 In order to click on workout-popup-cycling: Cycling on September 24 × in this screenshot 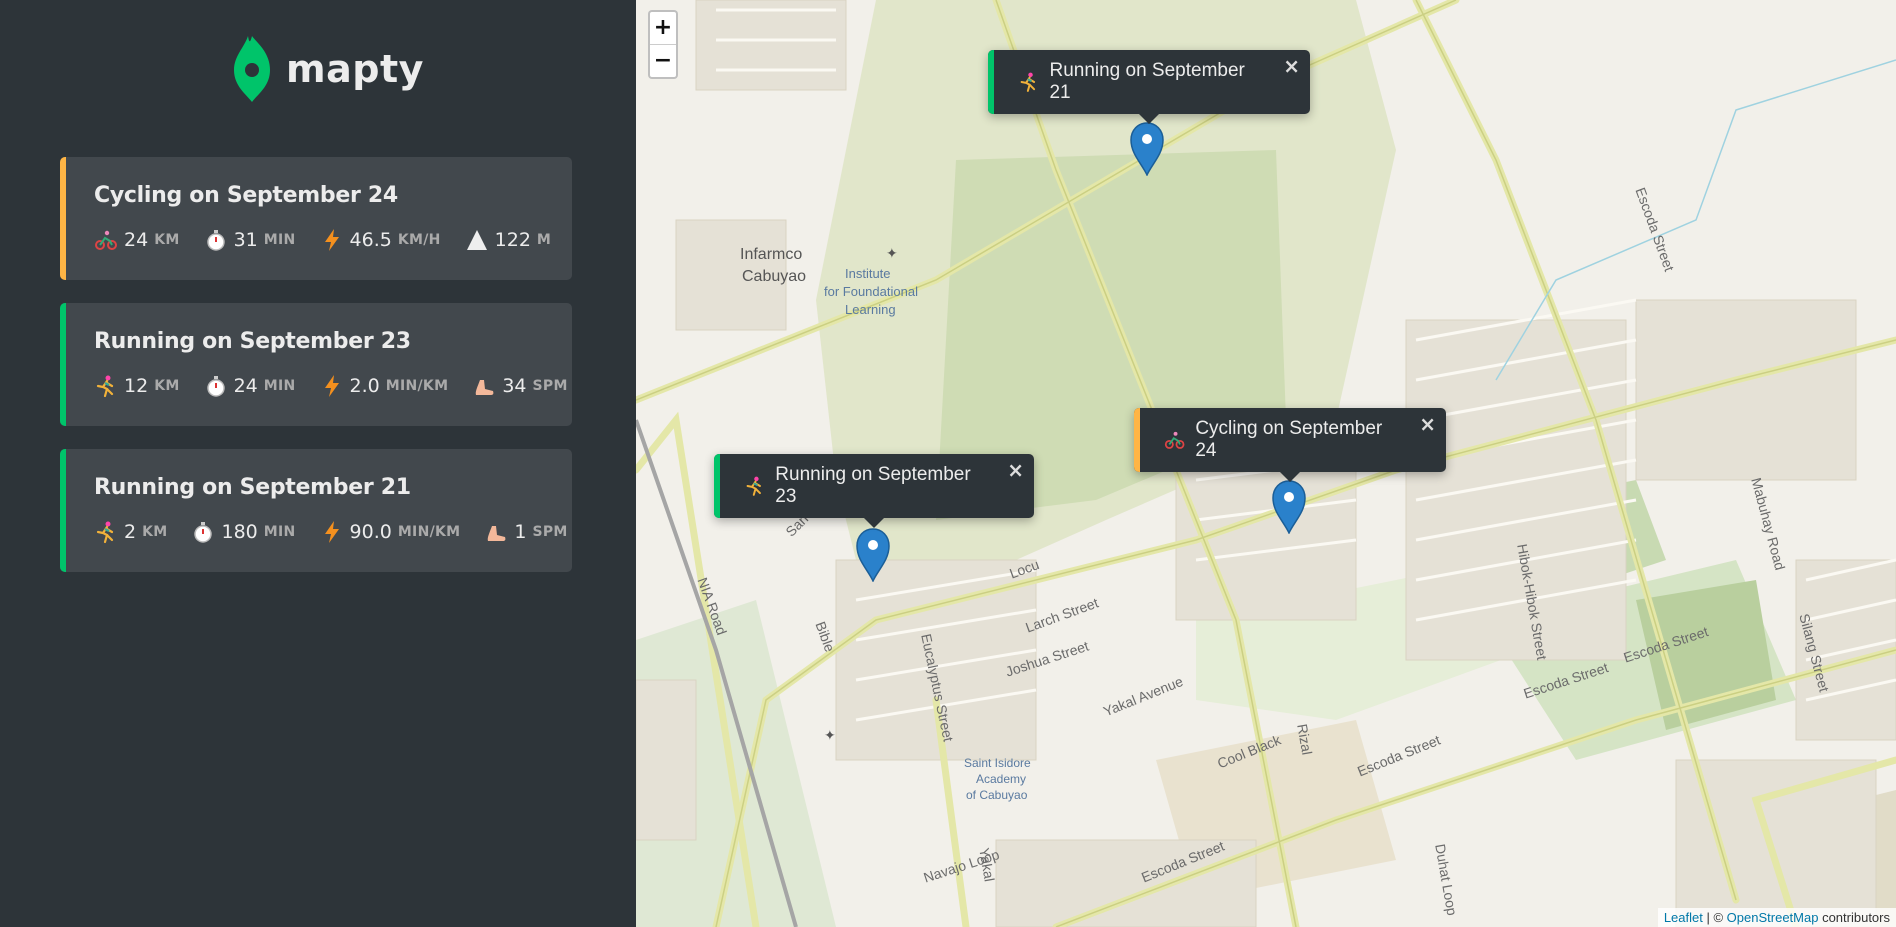, I will do `click(1290, 445)`.